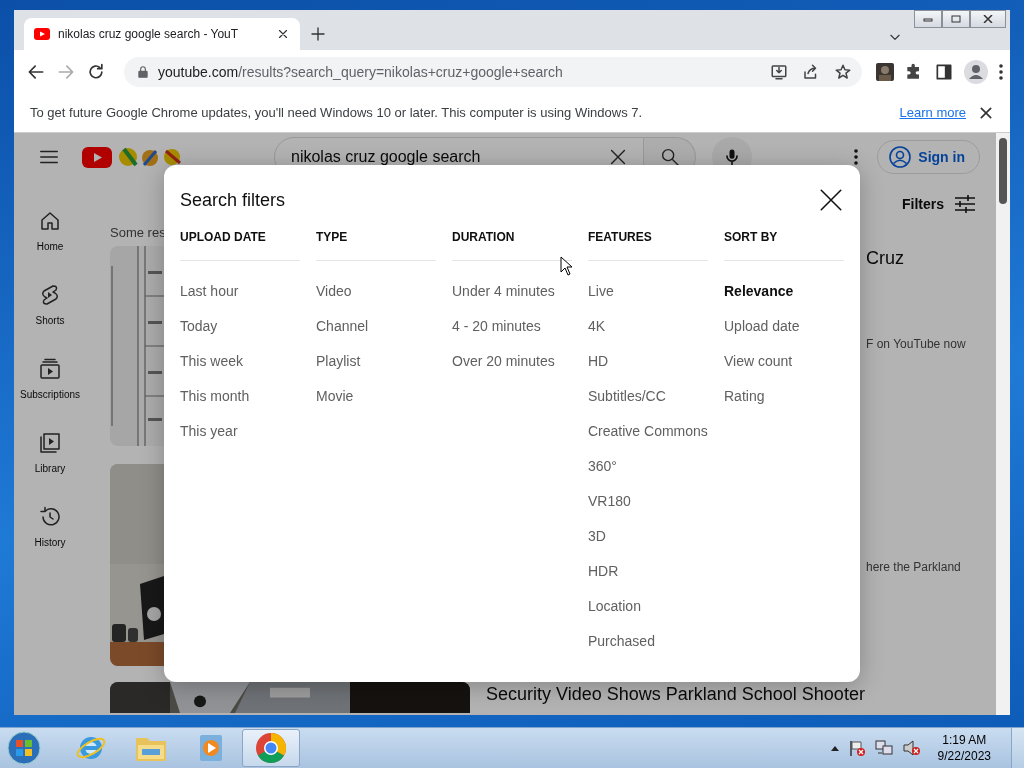 This screenshot has width=1024, height=768. Describe the element at coordinates (956, 19) in the screenshot. I see `maximize-icon` at that location.